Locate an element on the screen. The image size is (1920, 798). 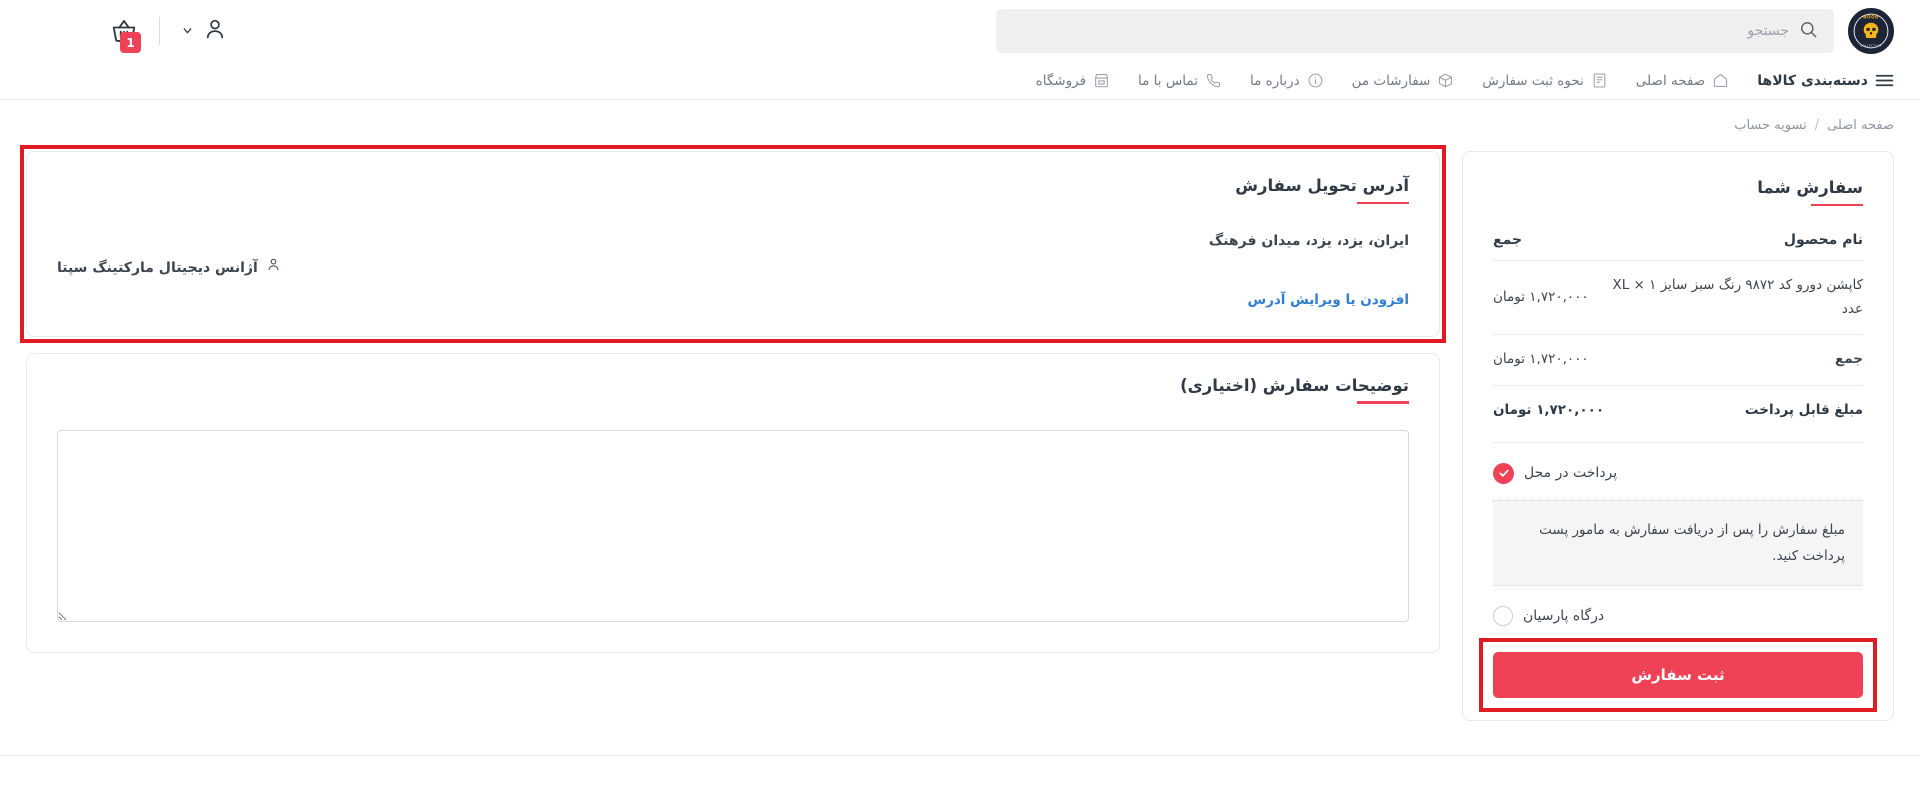
order-payable-value: ۱,۷۲۰,۰۰۰ تومان is located at coordinates (1549, 410).